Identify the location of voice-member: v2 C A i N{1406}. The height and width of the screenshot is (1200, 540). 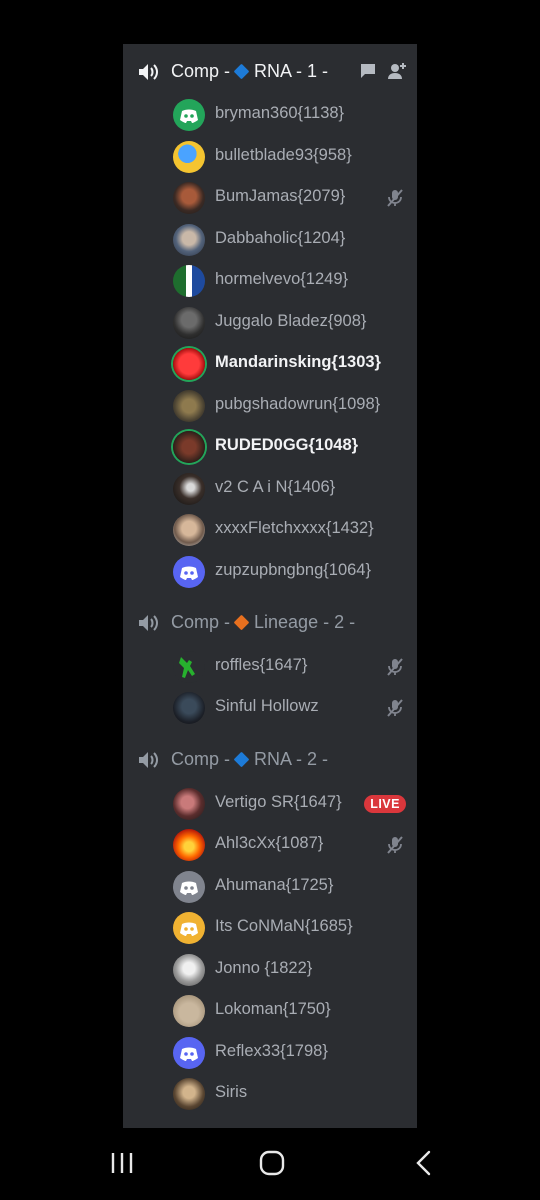
(270, 489).